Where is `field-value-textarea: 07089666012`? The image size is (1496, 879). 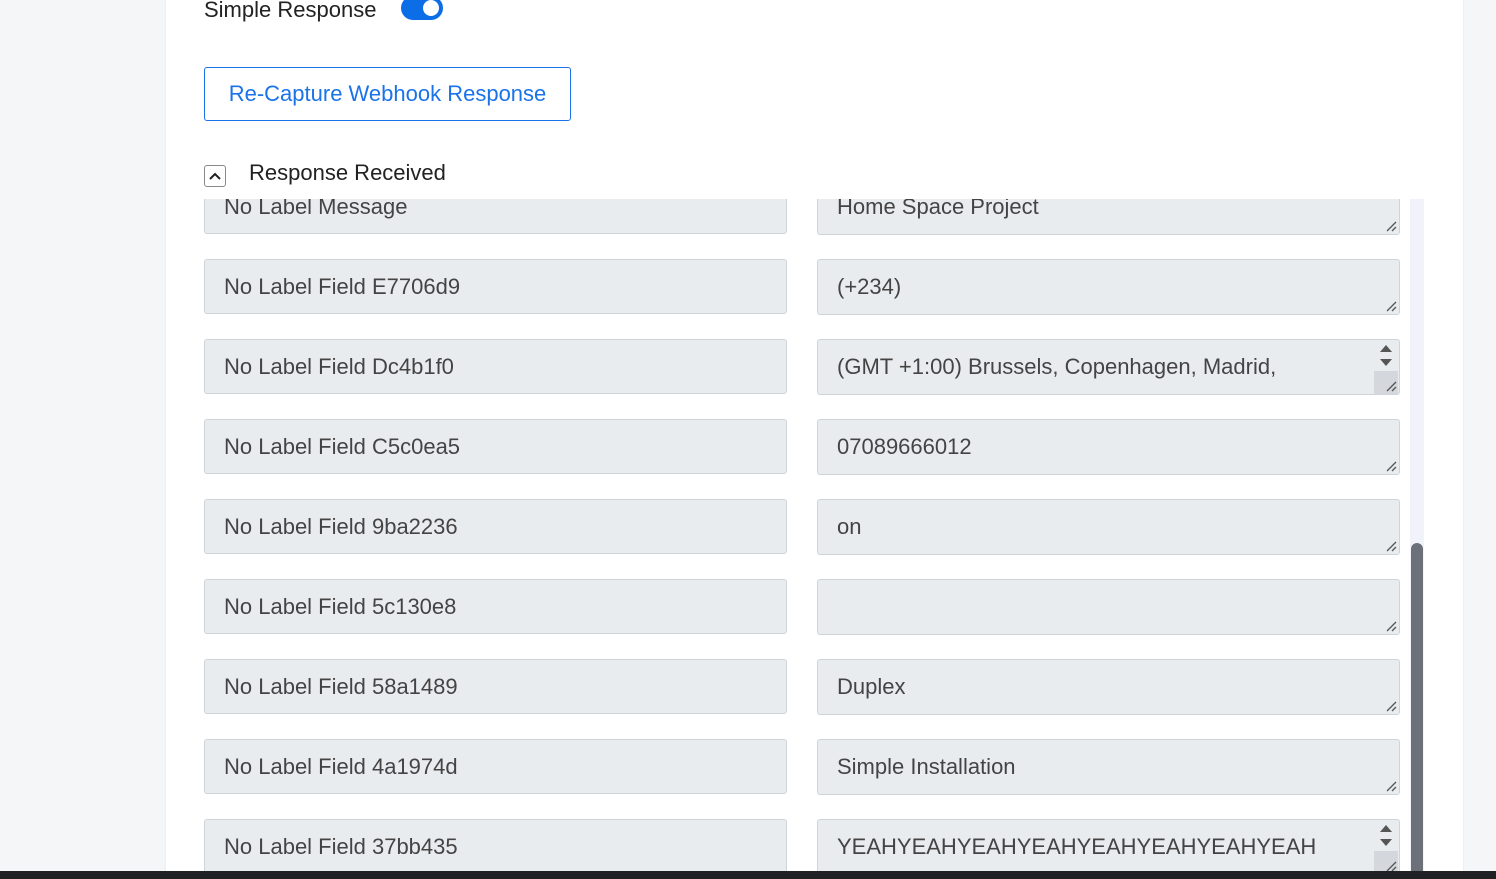 field-value-textarea: 07089666012 is located at coordinates (1108, 447).